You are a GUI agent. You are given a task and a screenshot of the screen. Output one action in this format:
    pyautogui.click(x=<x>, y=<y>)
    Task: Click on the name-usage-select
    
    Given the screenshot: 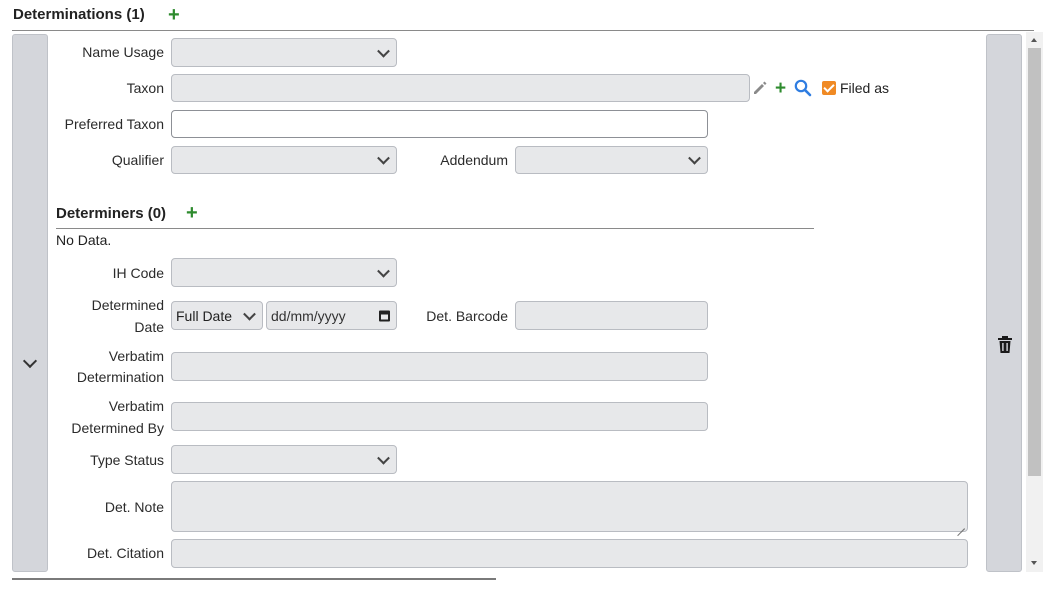 What is the action you would take?
    pyautogui.click(x=284, y=52)
    